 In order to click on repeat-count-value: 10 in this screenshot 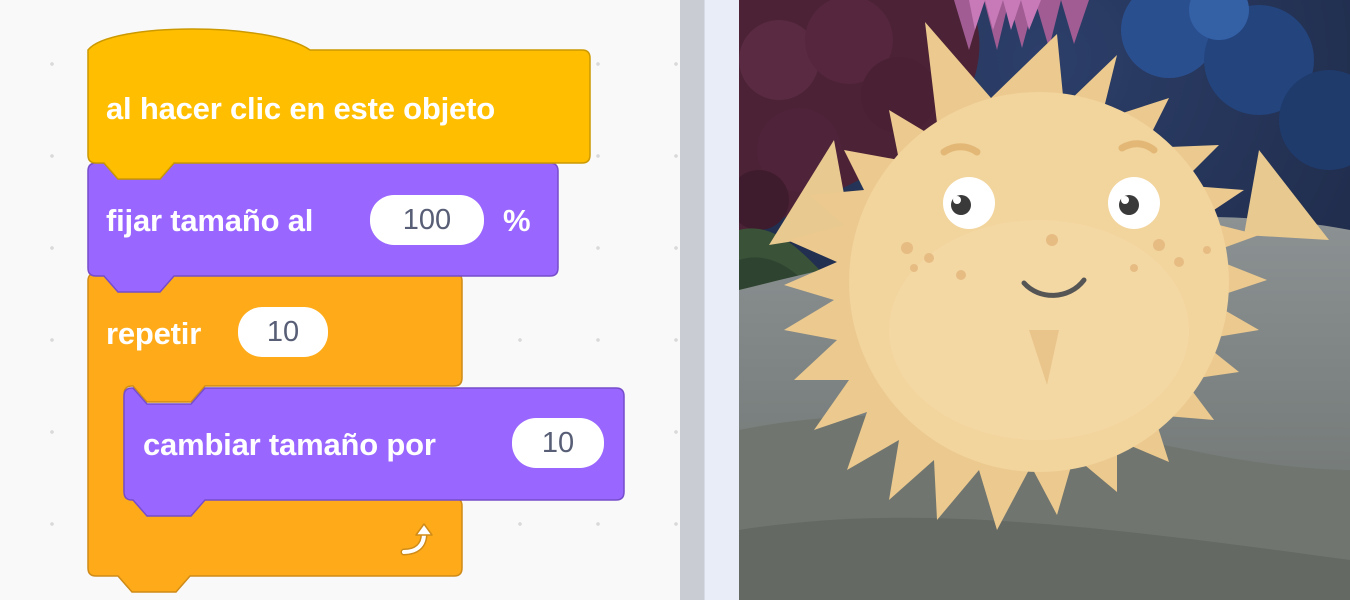, I will do `click(283, 331)`.